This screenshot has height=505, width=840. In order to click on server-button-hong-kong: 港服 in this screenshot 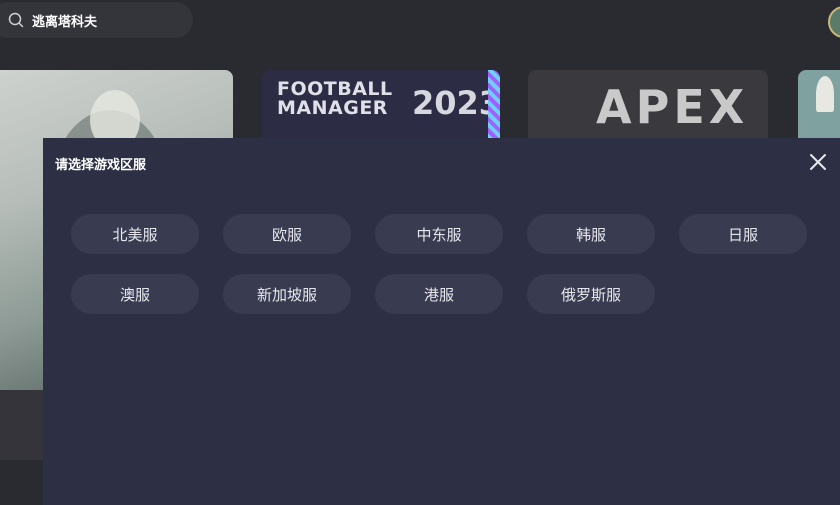, I will do `click(439, 294)`.